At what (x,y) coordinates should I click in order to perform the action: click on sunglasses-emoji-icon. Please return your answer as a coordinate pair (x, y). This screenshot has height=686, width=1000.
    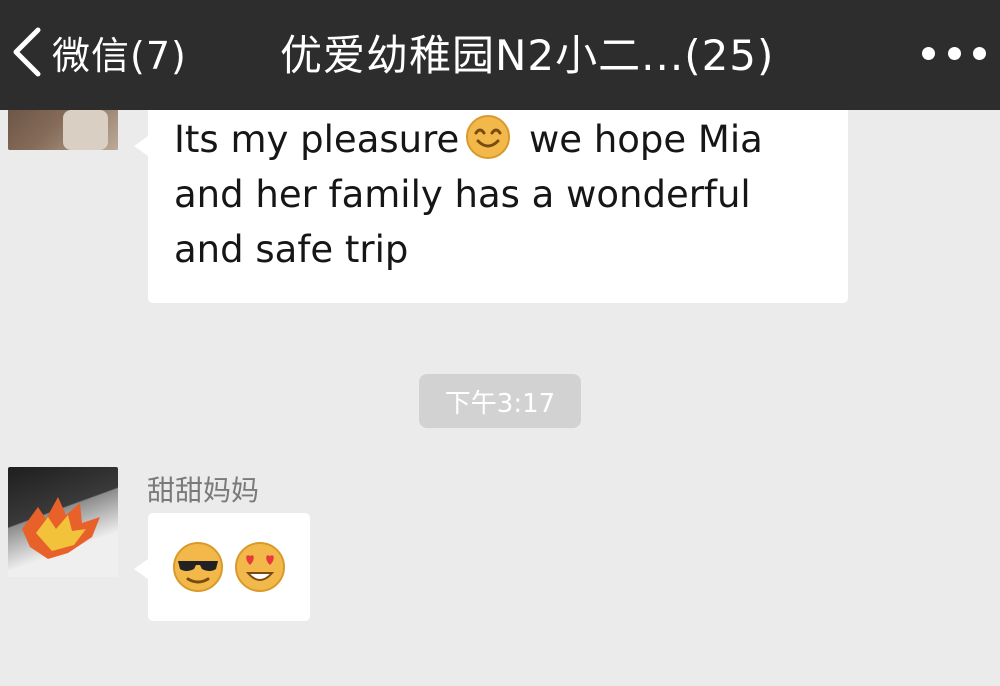
    Looking at the image, I should click on (198, 567).